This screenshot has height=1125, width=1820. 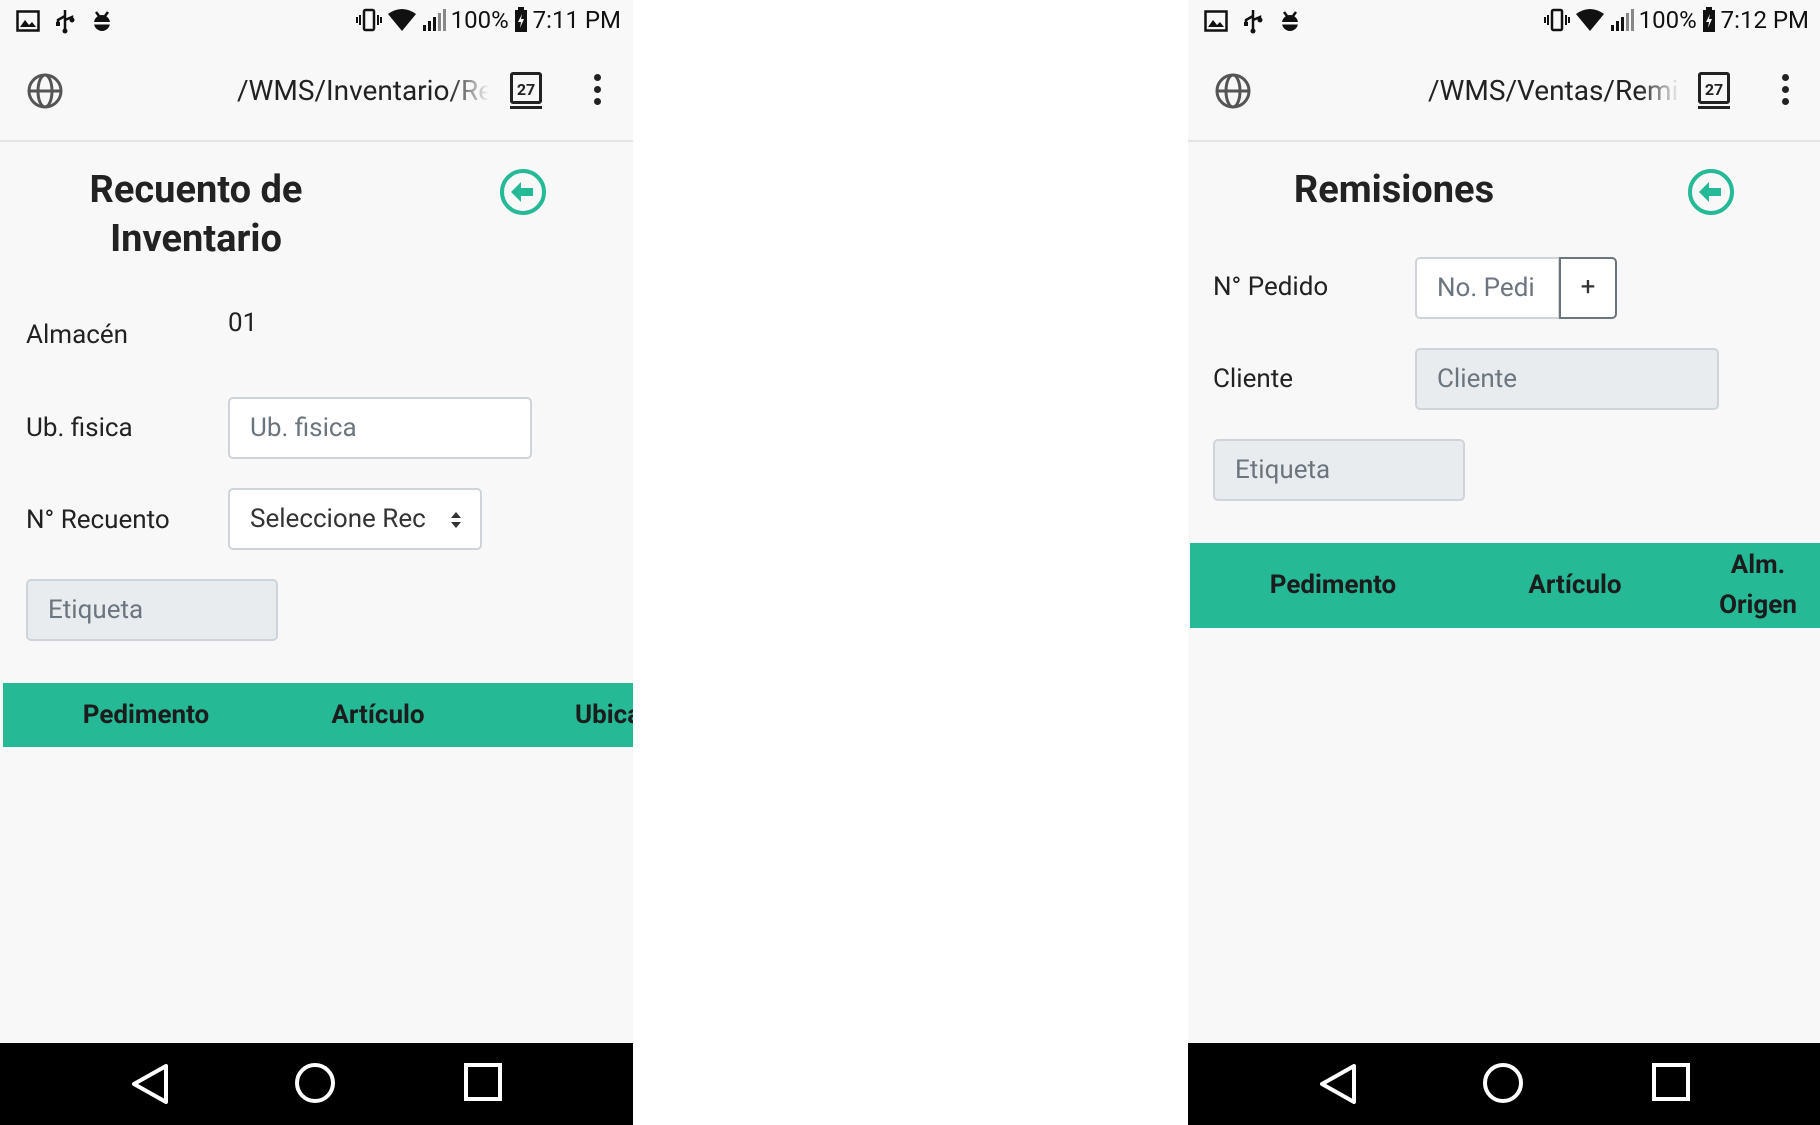 What do you see at coordinates (338, 519) in the screenshot?
I see `recuento-selected-value: Seleccione Rec` at bounding box center [338, 519].